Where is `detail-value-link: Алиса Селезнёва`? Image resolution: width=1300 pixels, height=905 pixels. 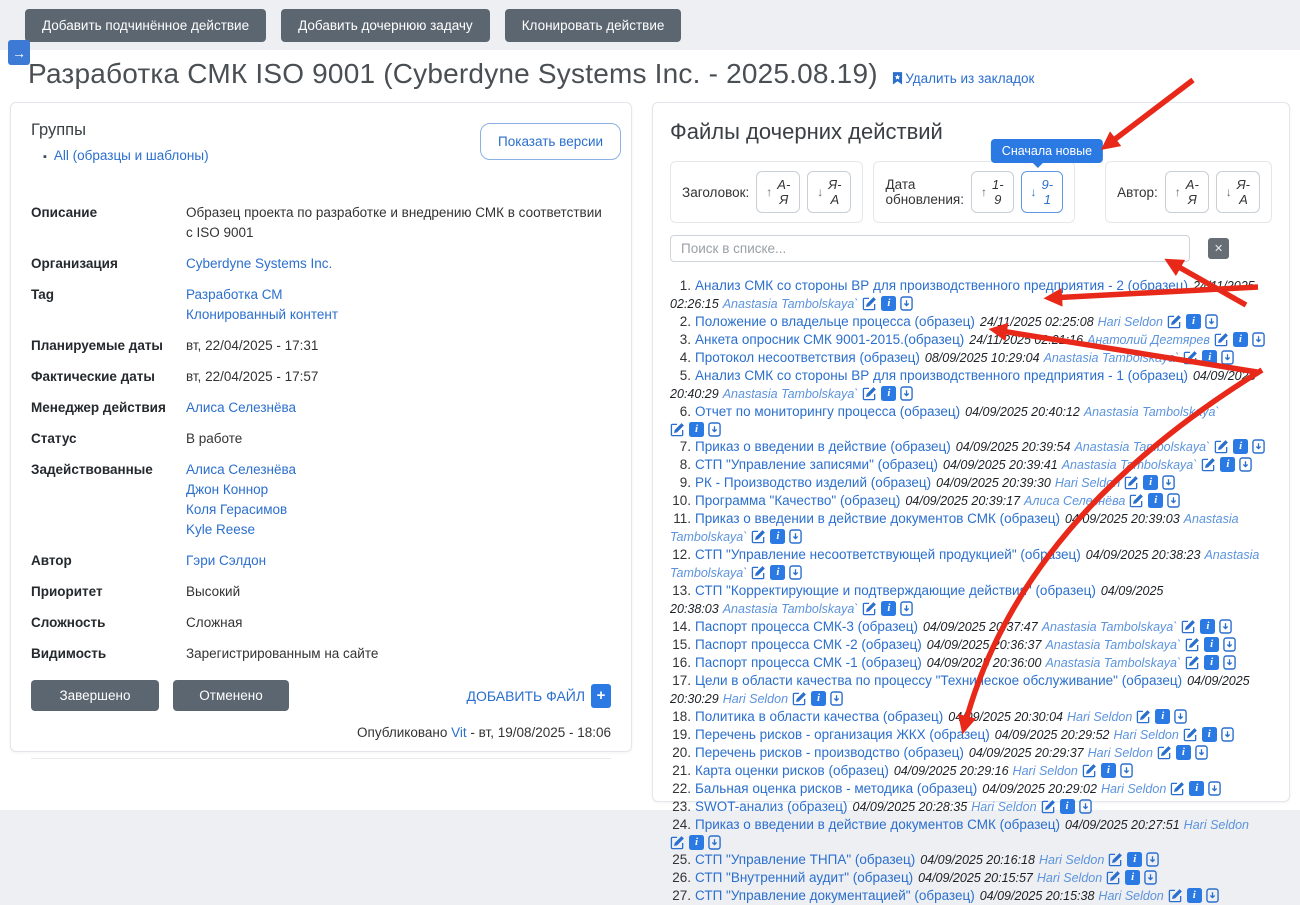
detail-value-link: Алиса Селезнёва is located at coordinates (241, 408).